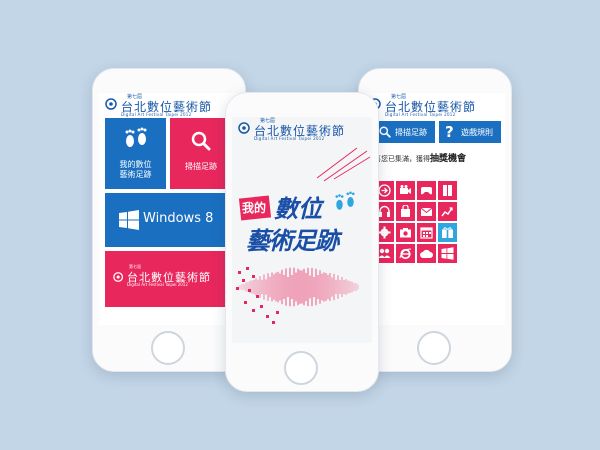 The image size is (600, 450). I want to click on book-icon, so click(447, 190).